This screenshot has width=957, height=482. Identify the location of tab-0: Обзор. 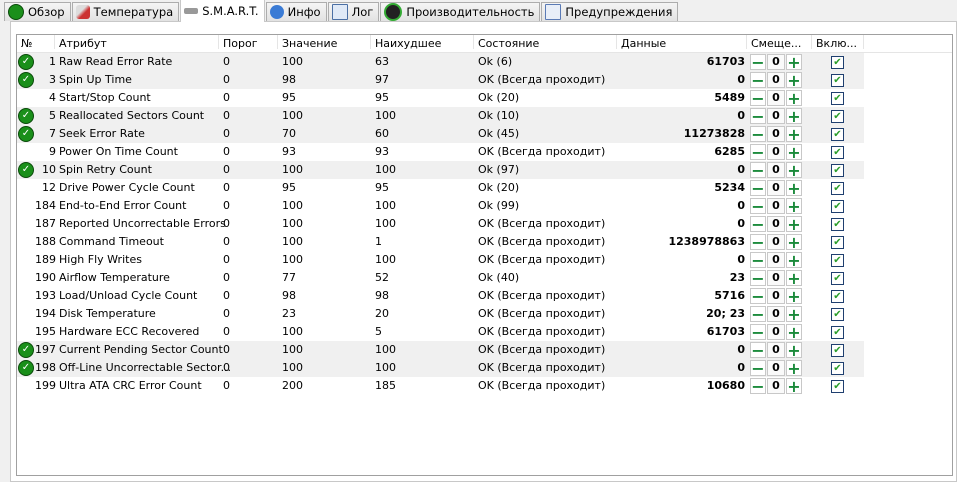
(37, 11).